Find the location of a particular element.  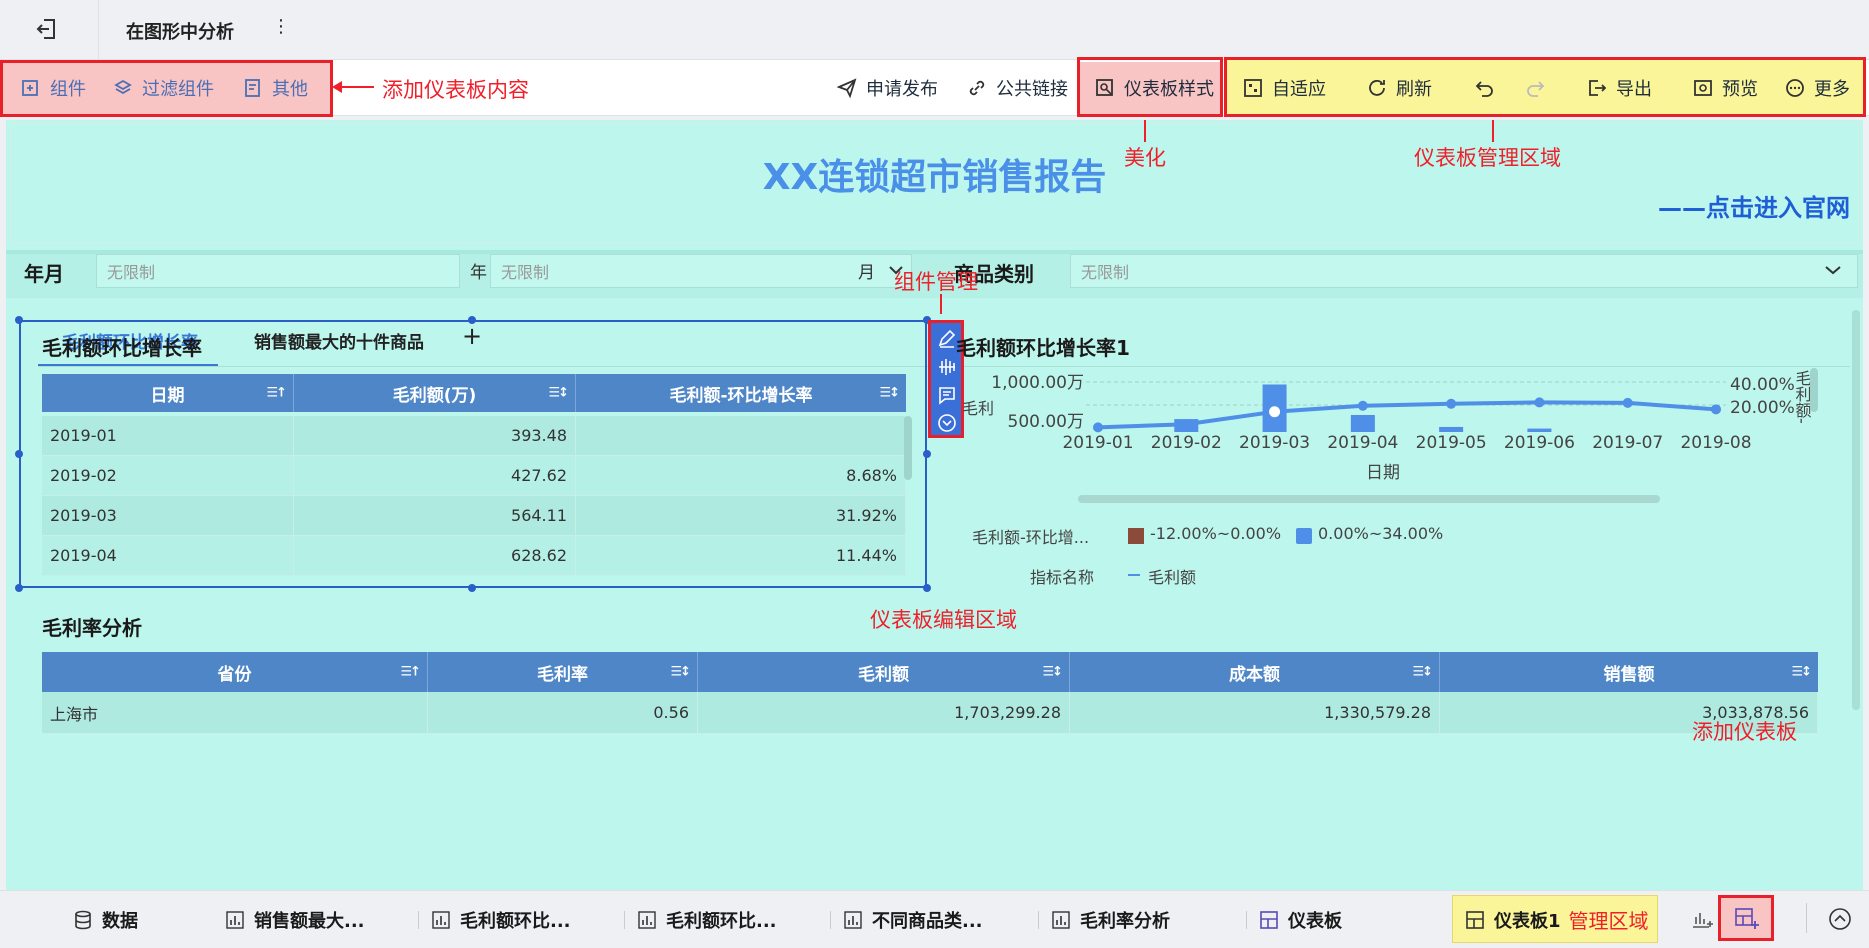

x-tick-label: 2019-04 is located at coordinates (1362, 443).